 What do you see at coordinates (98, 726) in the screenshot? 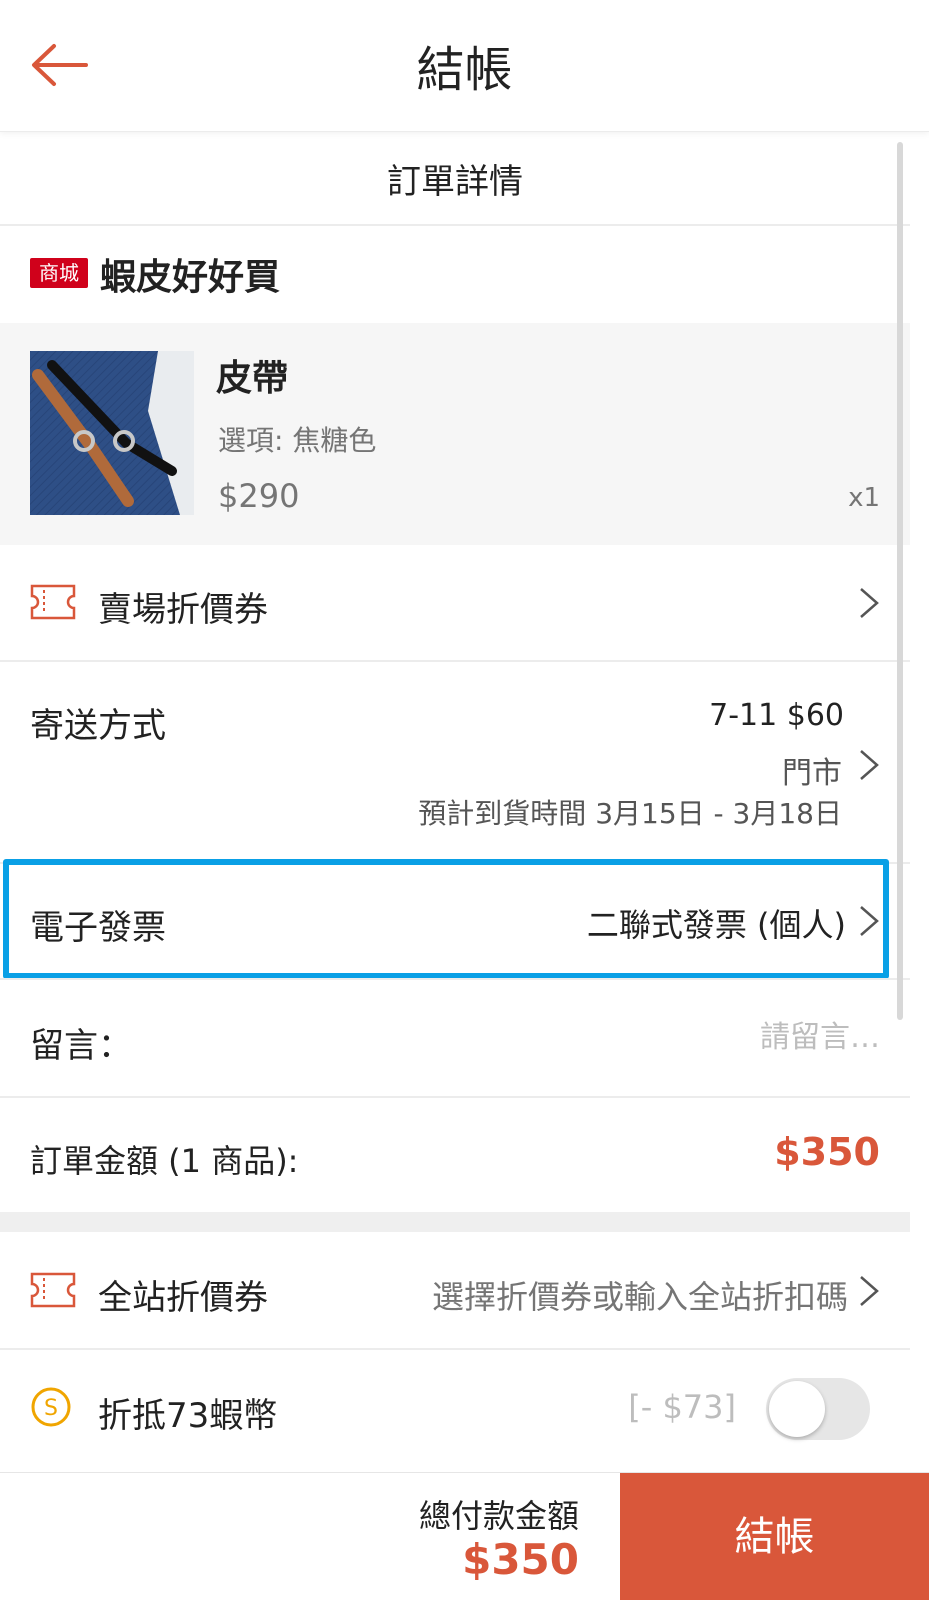
I see `shipping-label: 寄送方式` at bounding box center [98, 726].